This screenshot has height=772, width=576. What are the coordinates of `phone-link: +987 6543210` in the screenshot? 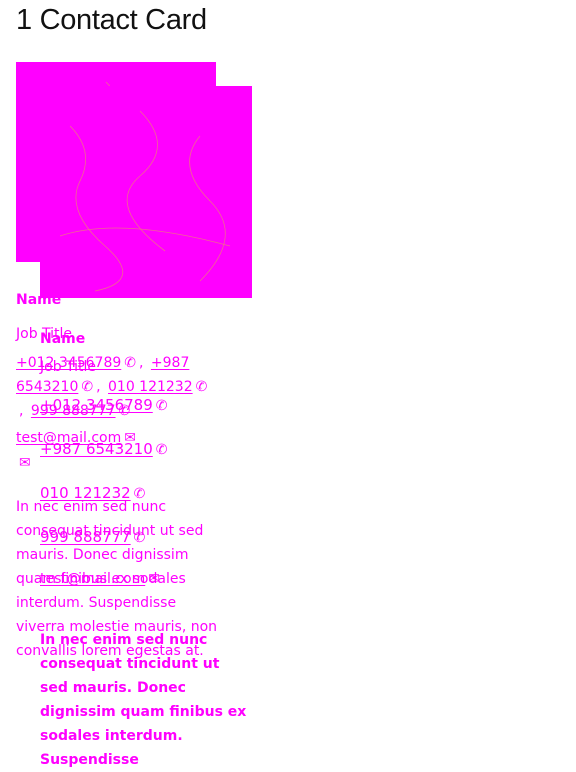 It's located at (96, 449).